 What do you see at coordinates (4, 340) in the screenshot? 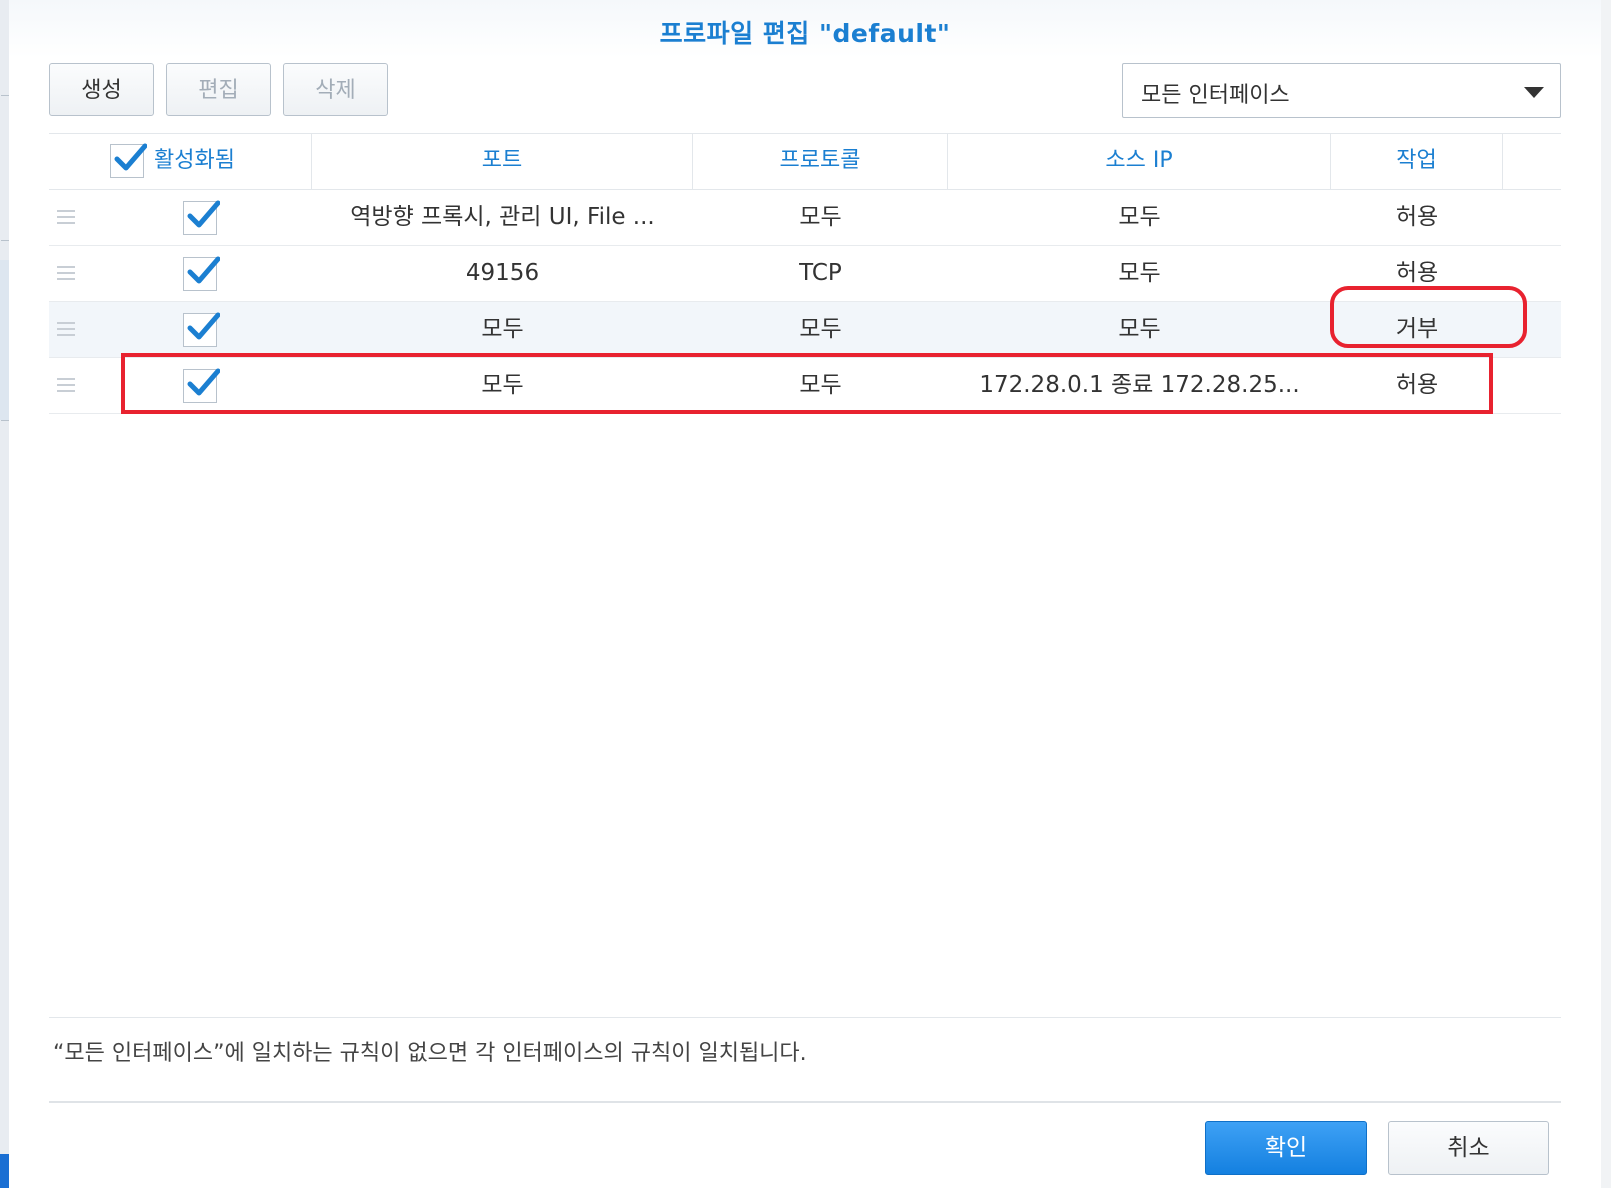
I see `background-selected-item` at bounding box center [4, 340].